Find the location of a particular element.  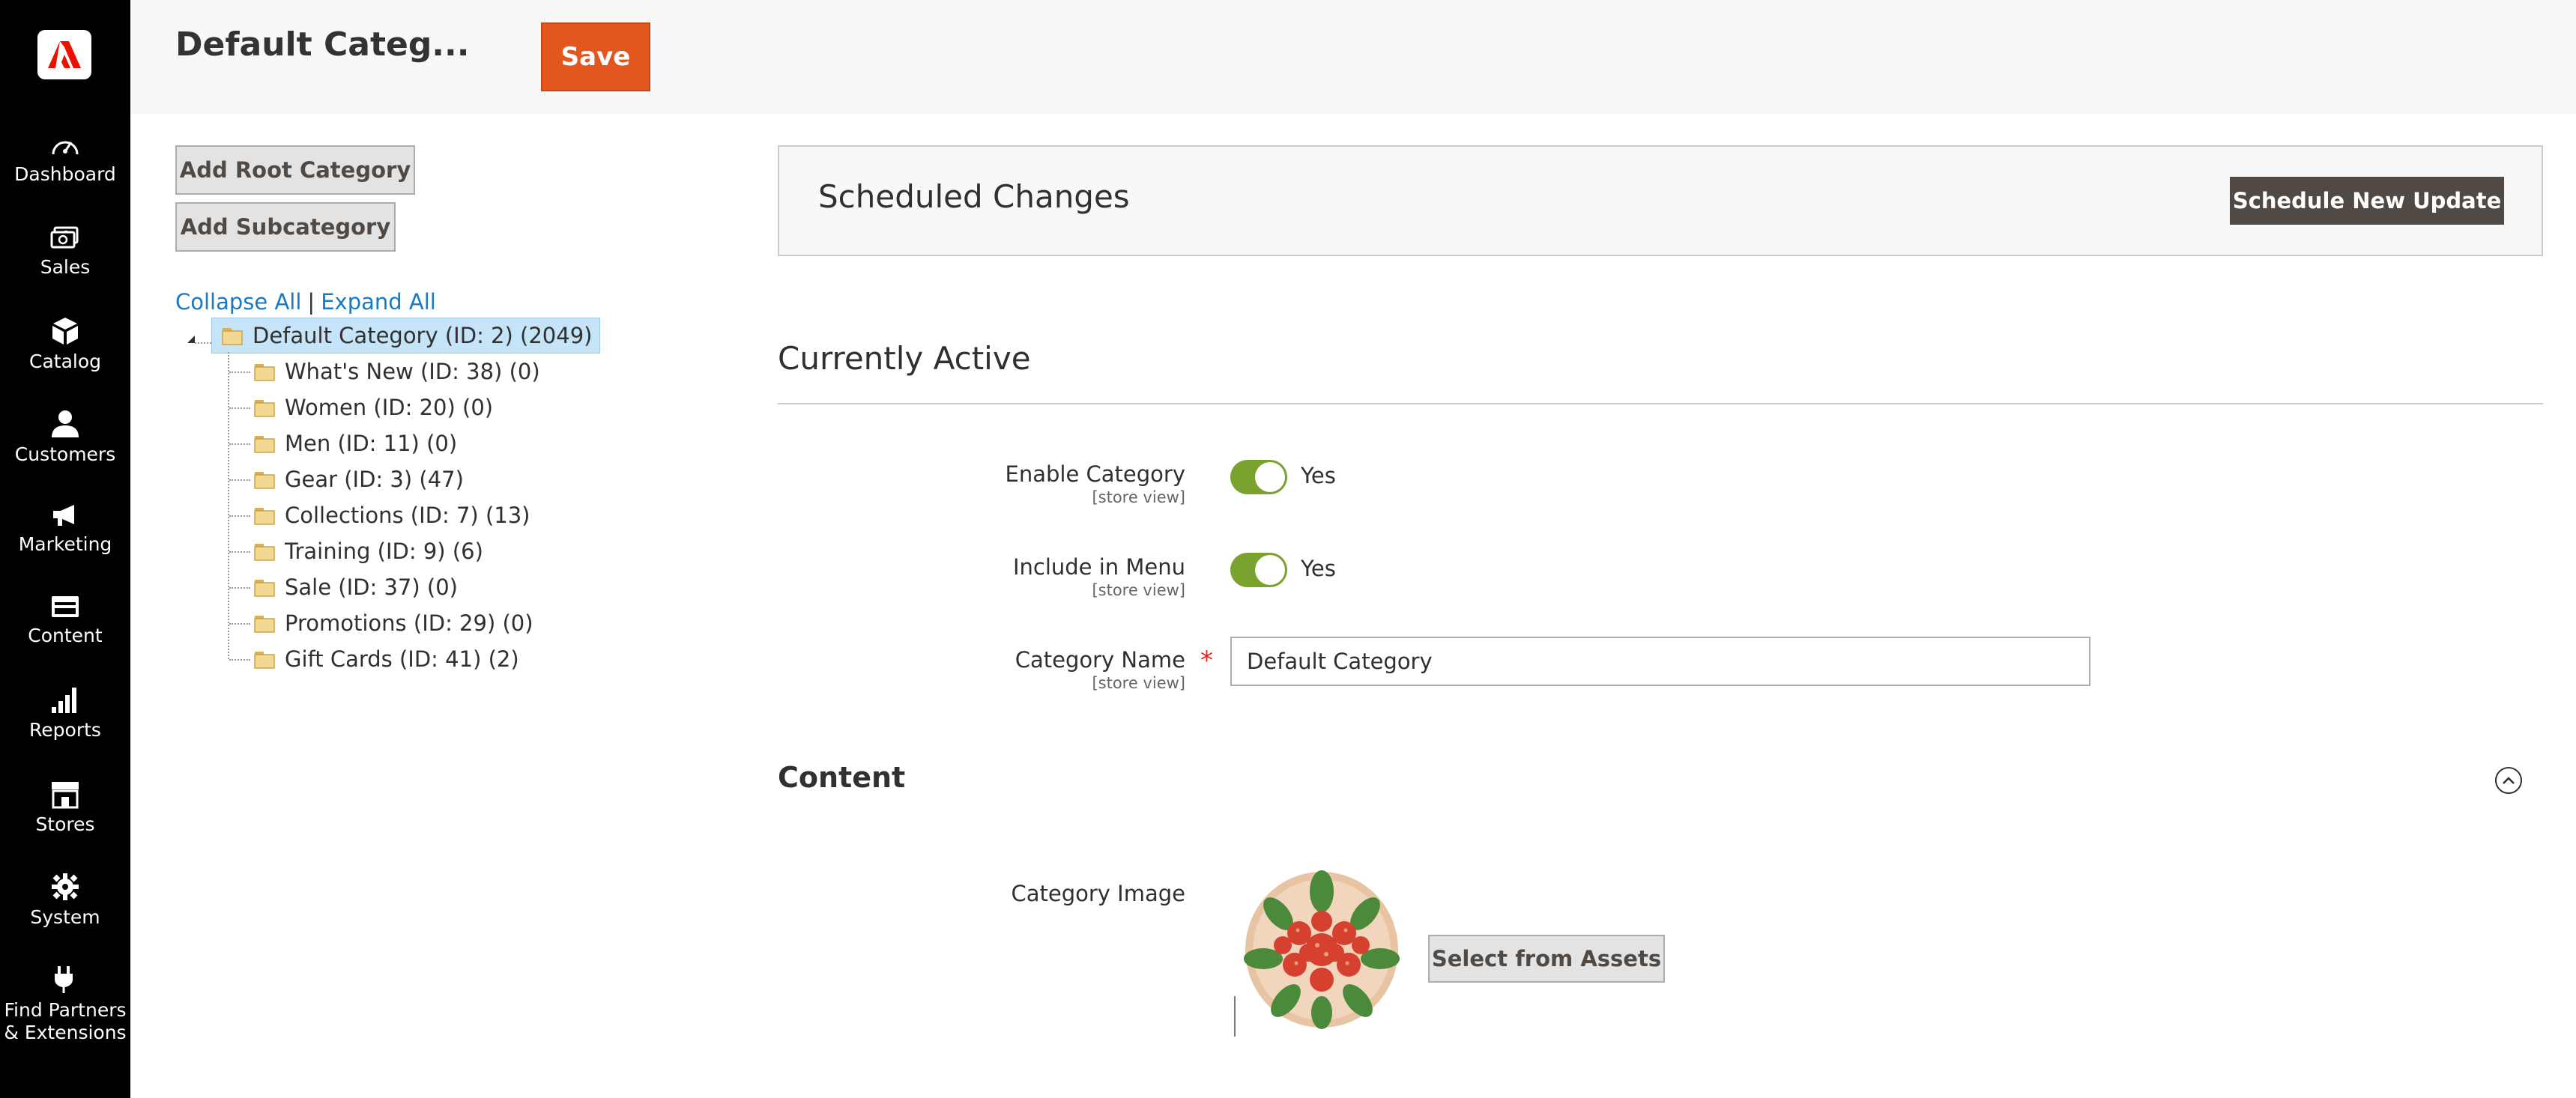

section-divider is located at coordinates (1660, 404).